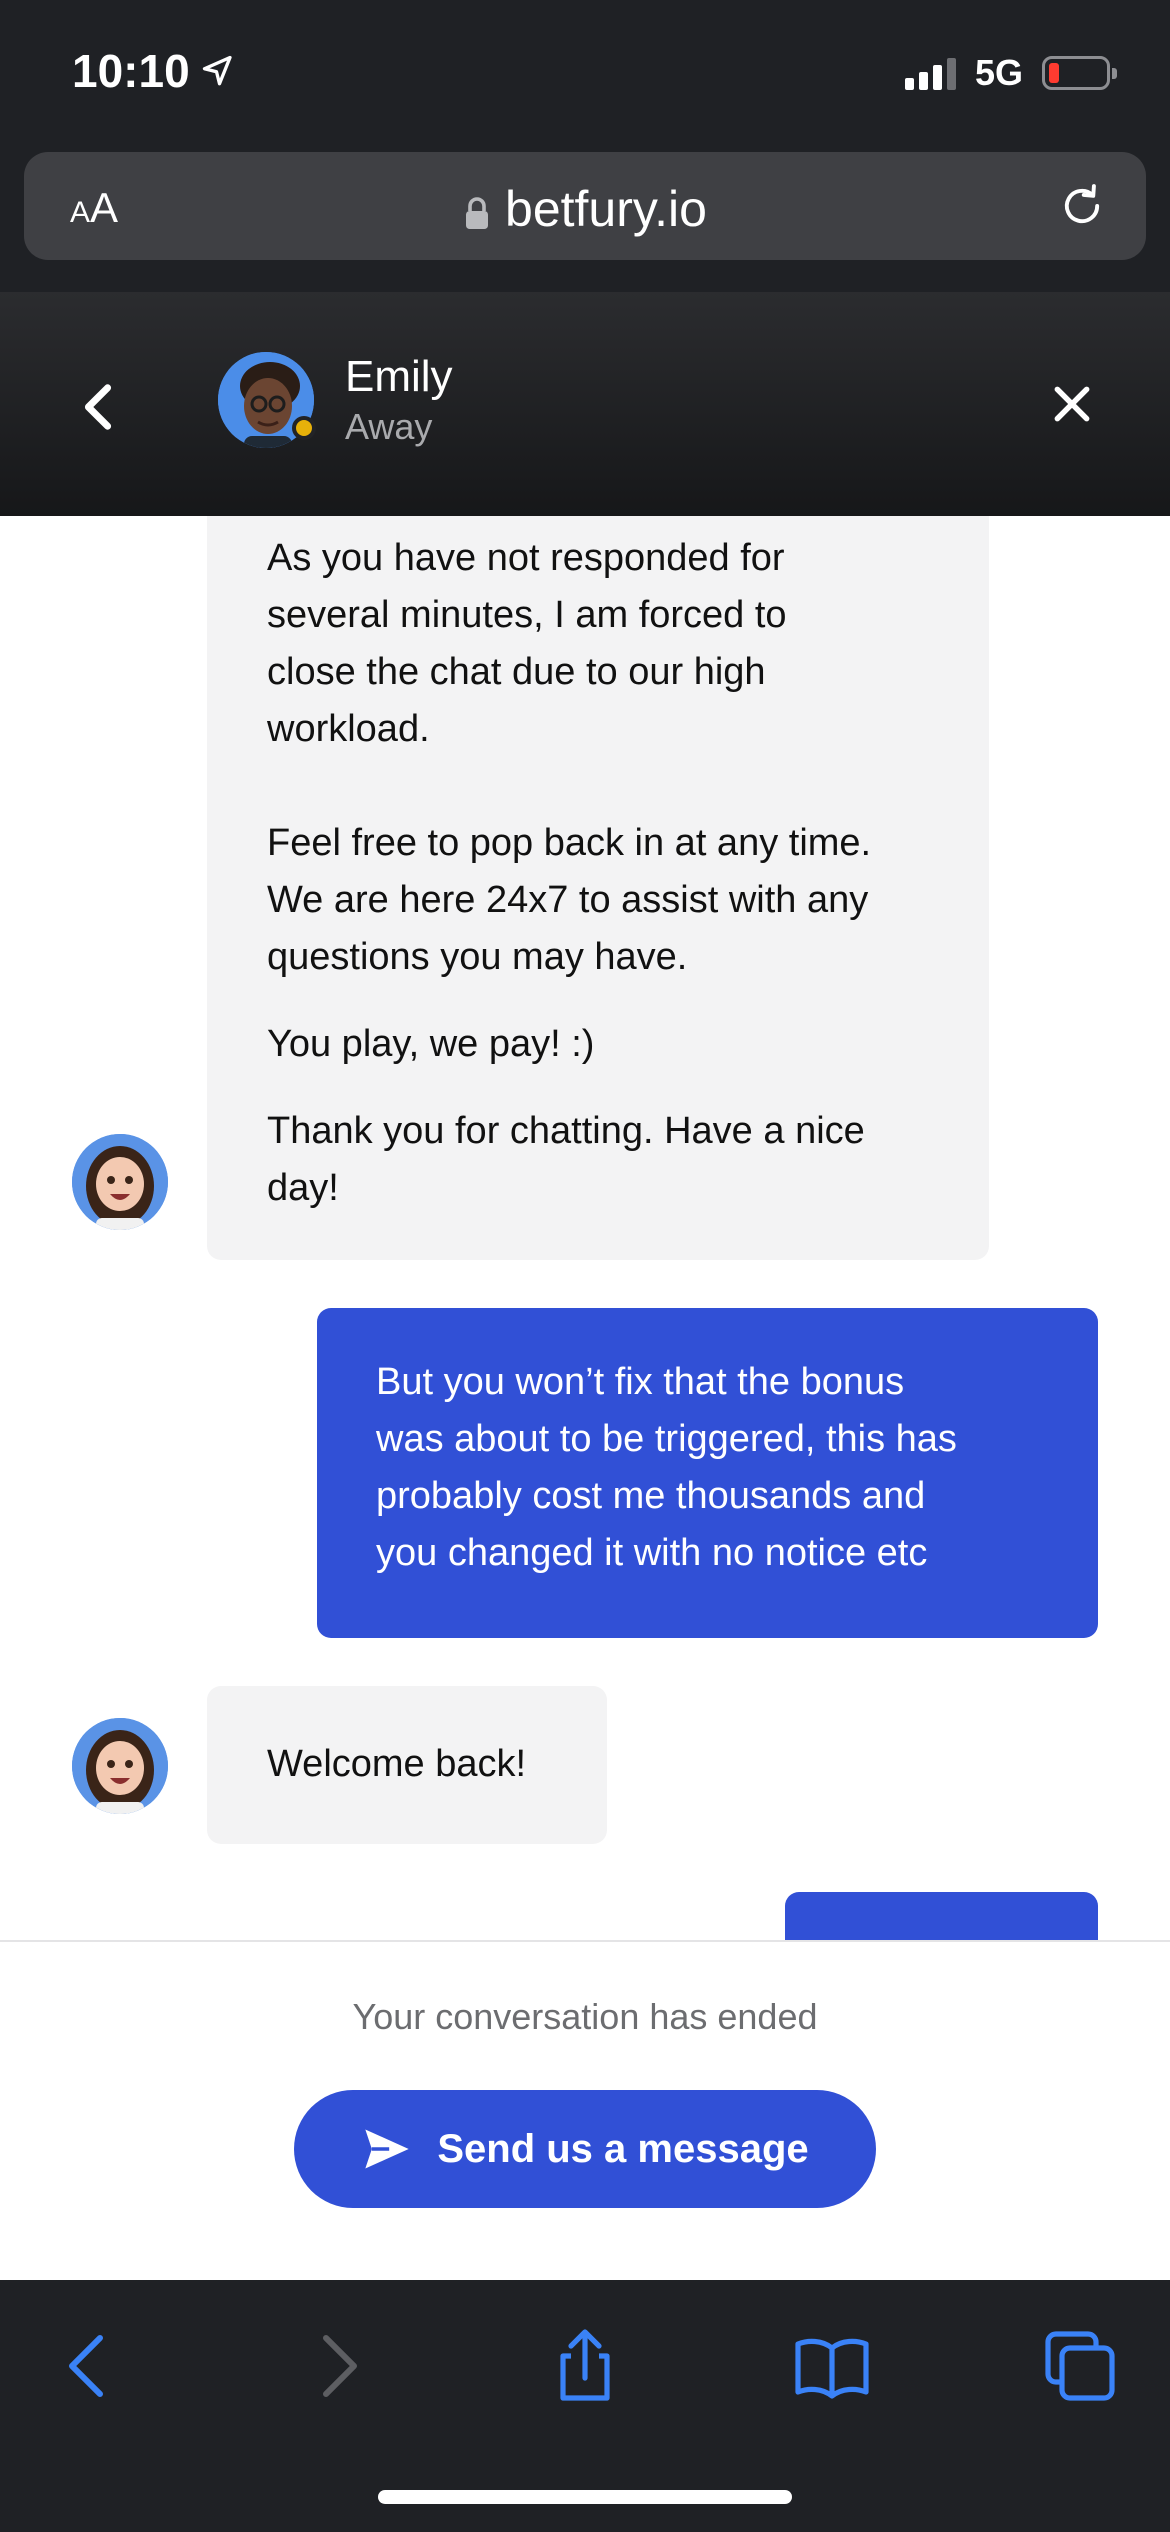 Image resolution: width=1170 pixels, height=2532 pixels. What do you see at coordinates (477, 213) in the screenshot?
I see `lock-icon` at bounding box center [477, 213].